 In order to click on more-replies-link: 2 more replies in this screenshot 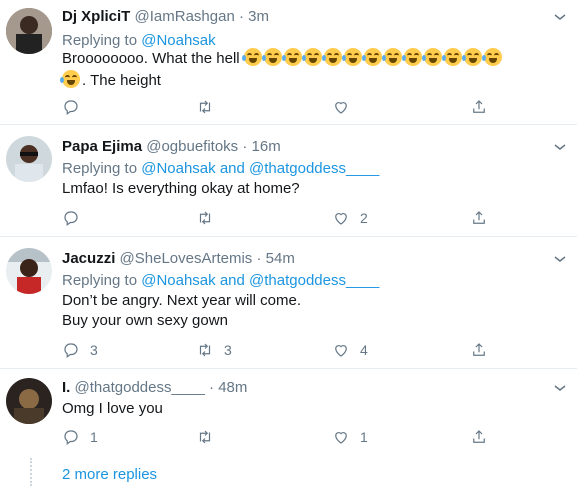, I will do `click(109, 474)`.